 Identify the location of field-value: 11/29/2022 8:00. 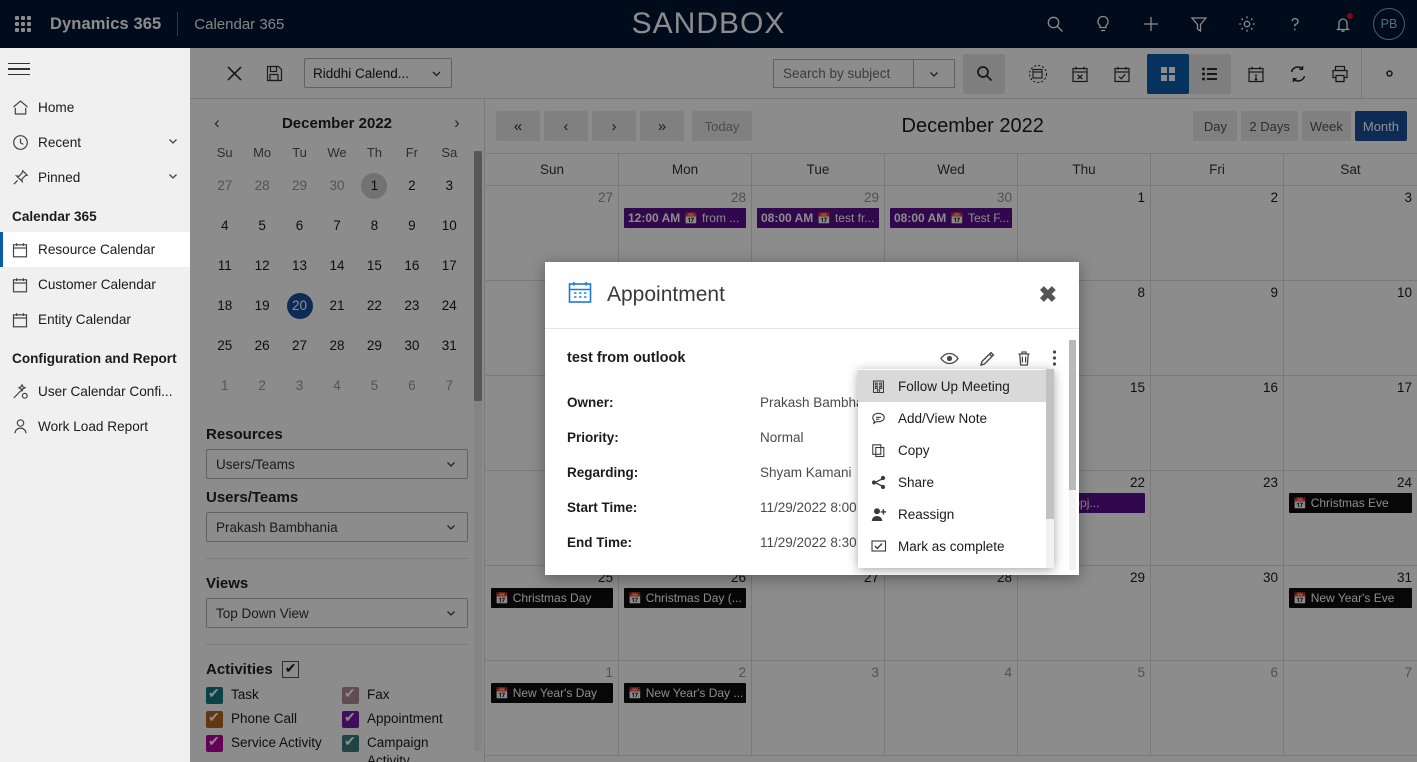
(808, 507).